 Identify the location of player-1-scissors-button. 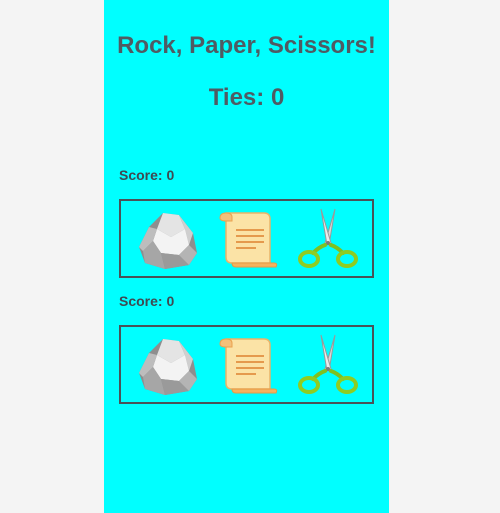
(328, 239).